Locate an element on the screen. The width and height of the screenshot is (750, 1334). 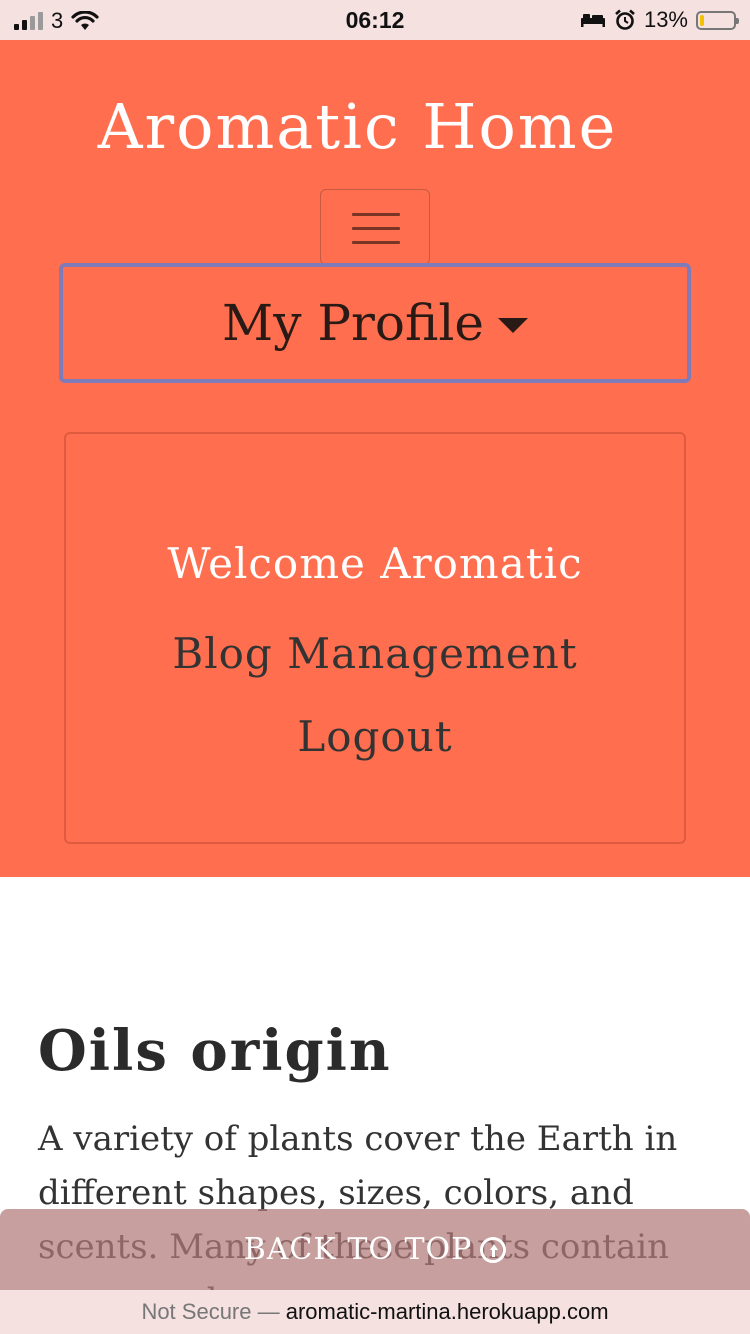
logout-link: Logout is located at coordinates (375, 736).